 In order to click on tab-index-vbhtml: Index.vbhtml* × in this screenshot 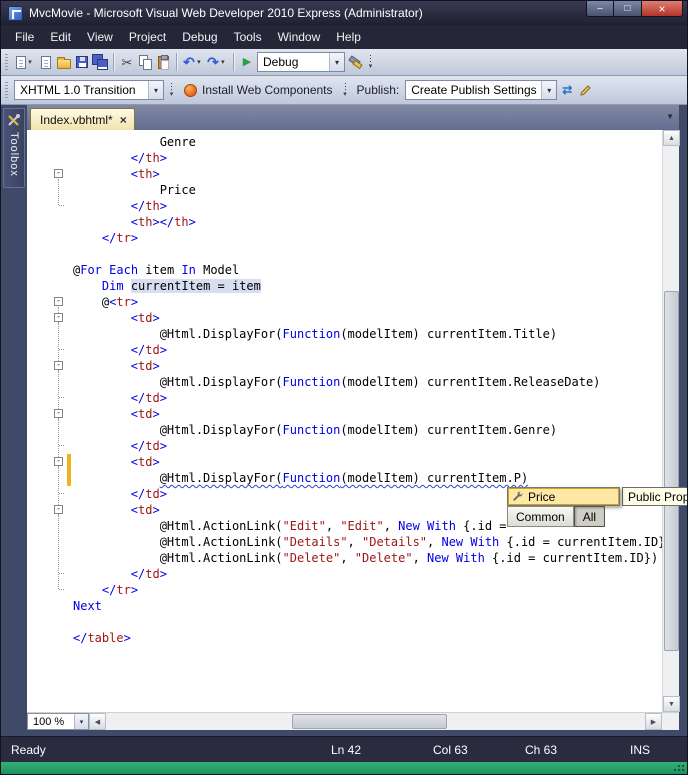, I will do `click(82, 119)`.